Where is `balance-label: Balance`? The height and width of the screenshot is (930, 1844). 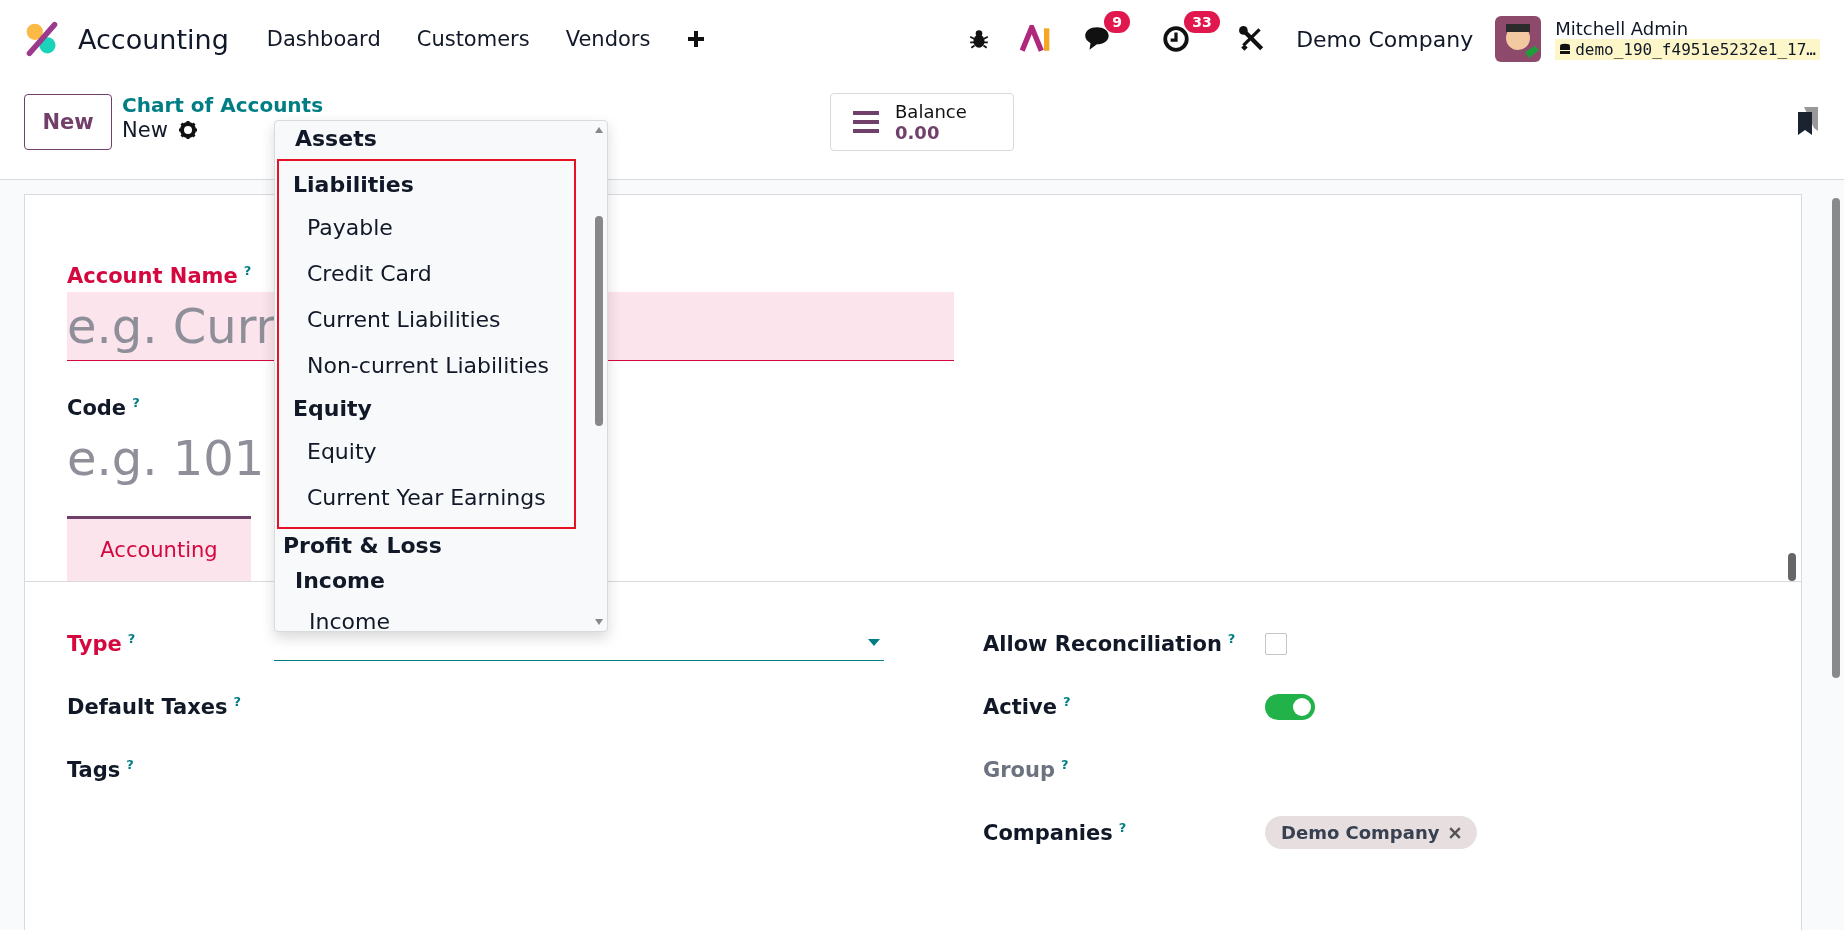 balance-label: Balance is located at coordinates (931, 111).